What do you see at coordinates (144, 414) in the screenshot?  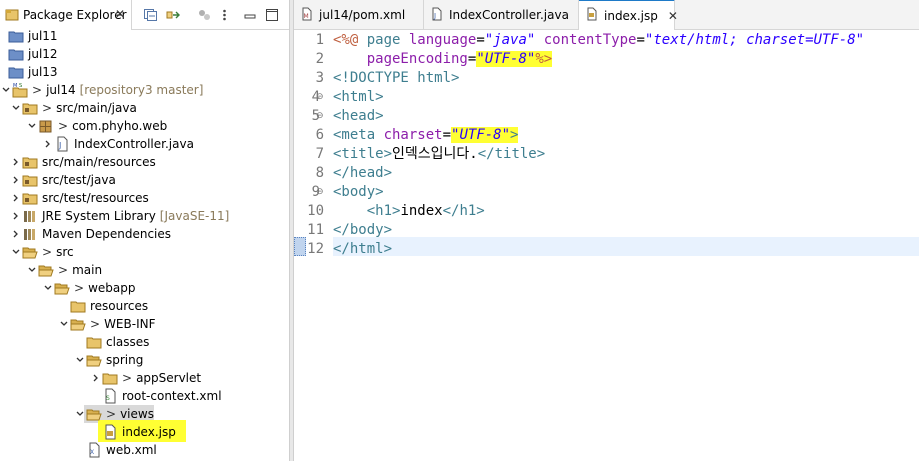 I see `tree-item-views: > views` at bounding box center [144, 414].